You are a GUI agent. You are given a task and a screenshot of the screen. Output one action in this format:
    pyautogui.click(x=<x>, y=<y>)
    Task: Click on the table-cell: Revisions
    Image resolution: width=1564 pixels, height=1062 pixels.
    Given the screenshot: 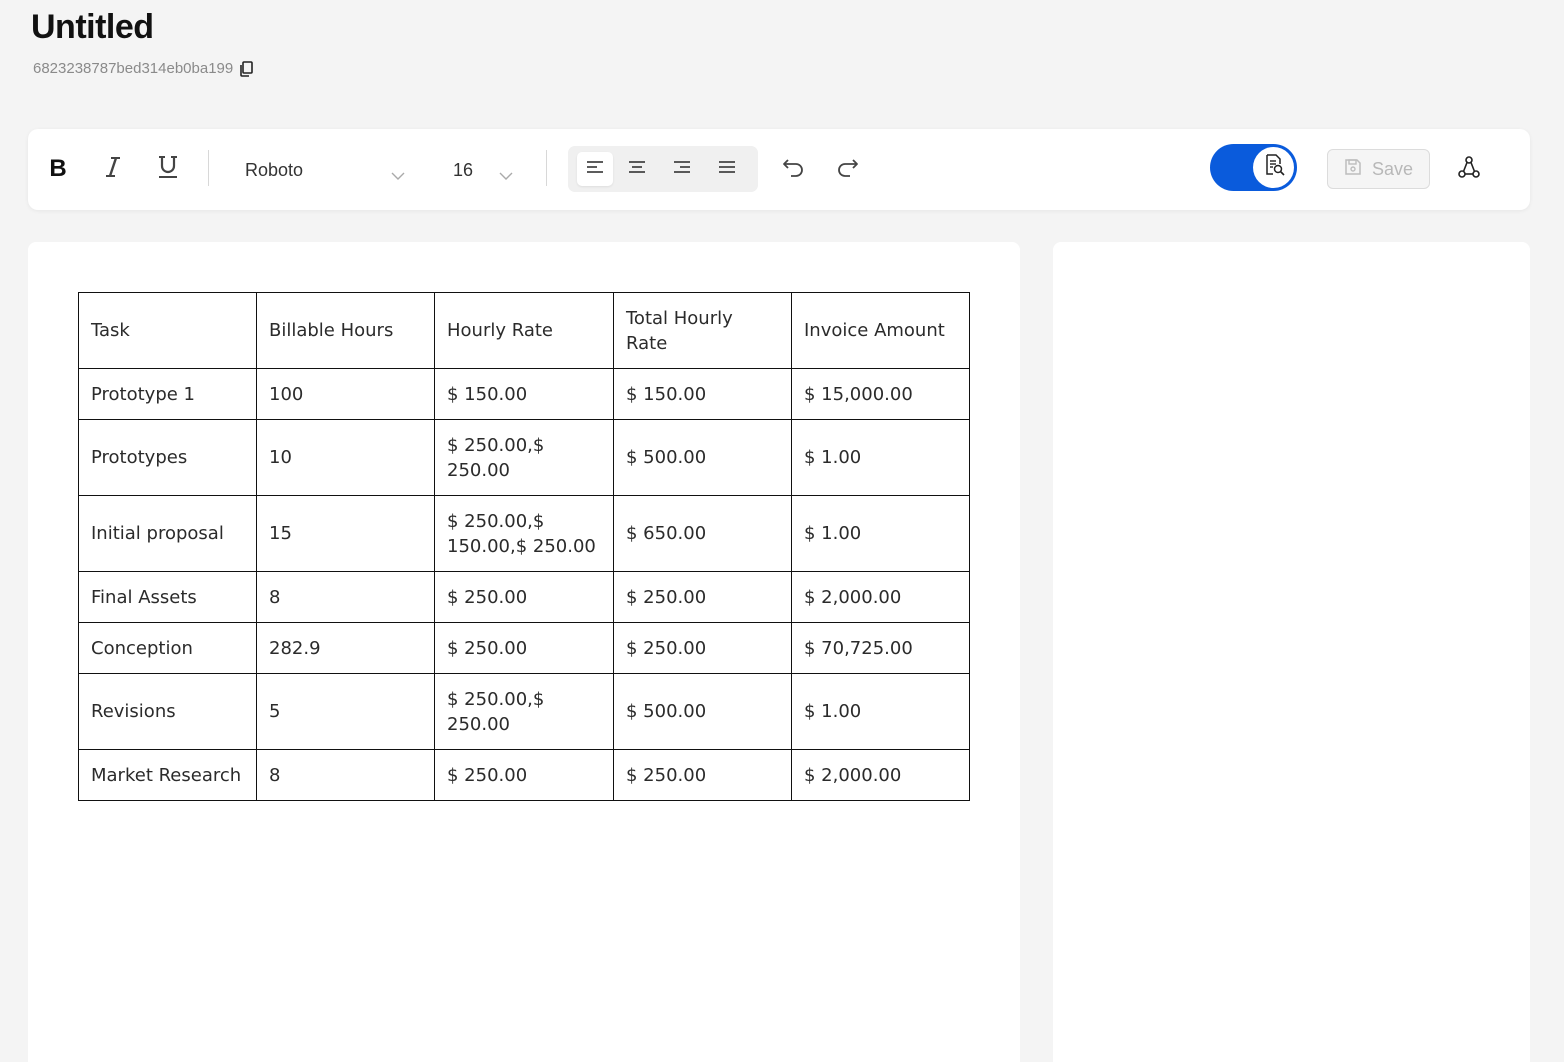 What is the action you would take?
    pyautogui.click(x=167, y=711)
    